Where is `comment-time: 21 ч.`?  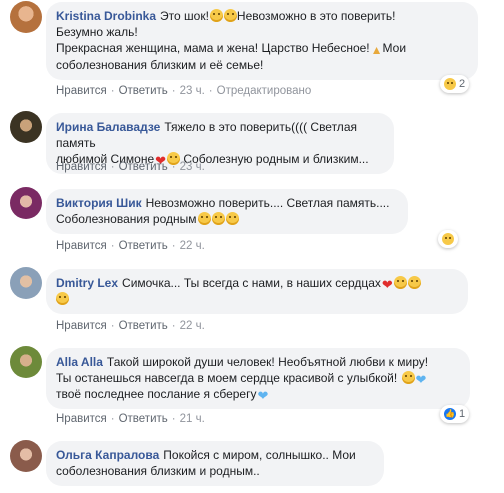 comment-time: 21 ч. is located at coordinates (192, 419).